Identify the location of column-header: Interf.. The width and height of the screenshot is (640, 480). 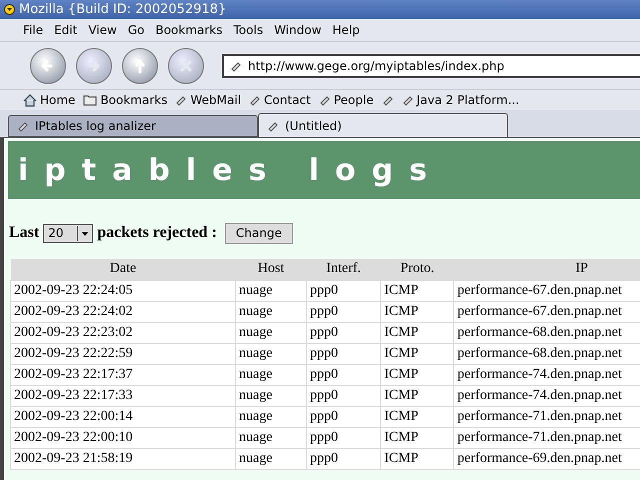
(343, 269).